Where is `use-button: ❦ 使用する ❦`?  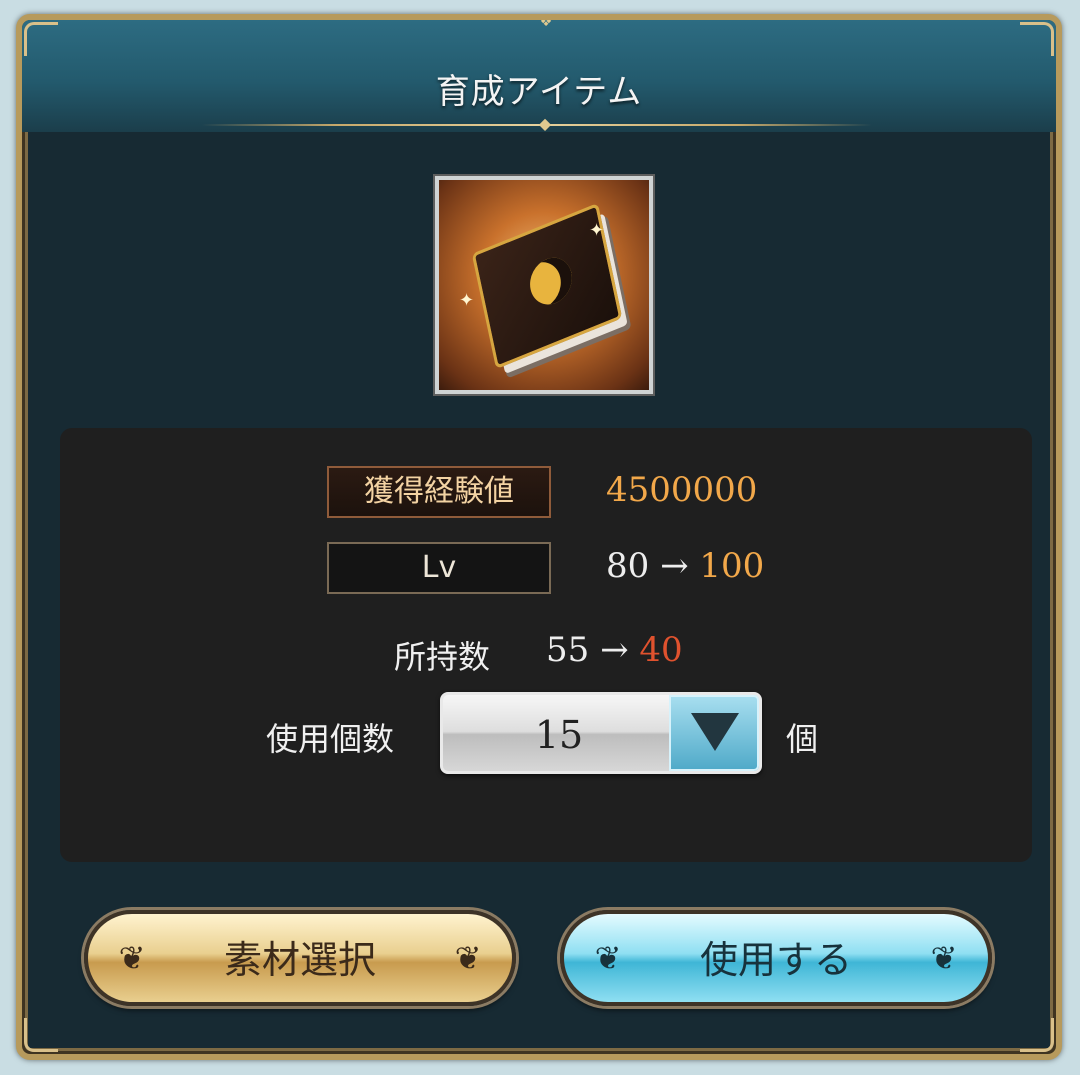
use-button: ❦ 使用する ❦ is located at coordinates (776, 958).